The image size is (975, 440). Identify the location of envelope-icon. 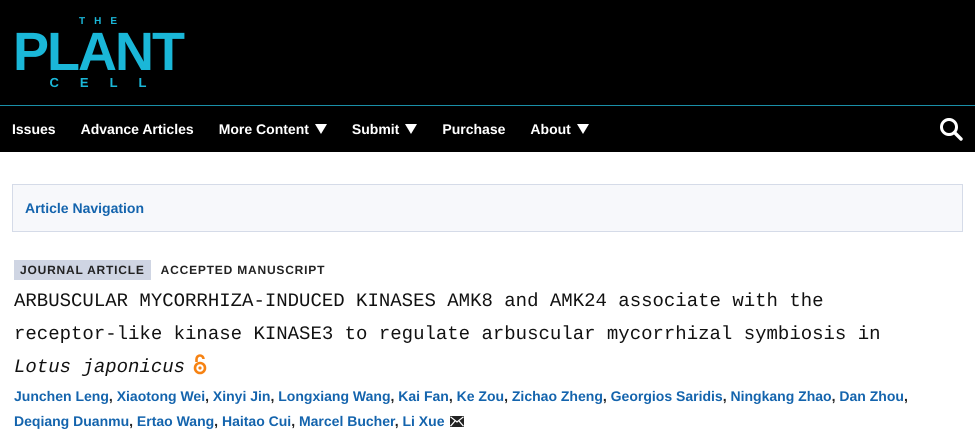
(457, 421).